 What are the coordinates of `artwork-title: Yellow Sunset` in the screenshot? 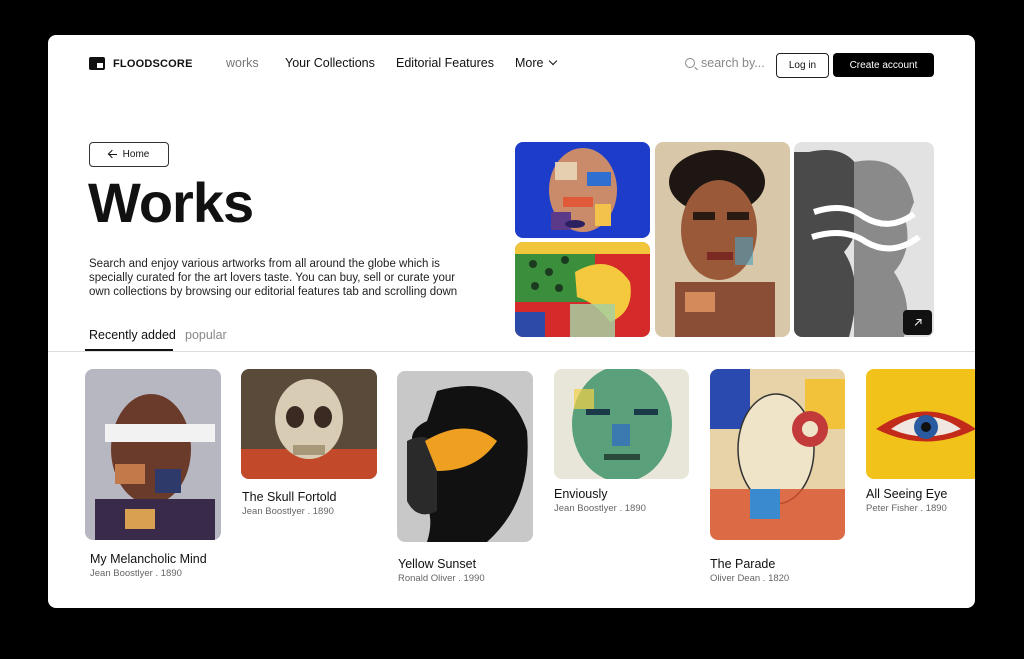 It's located at (437, 564).